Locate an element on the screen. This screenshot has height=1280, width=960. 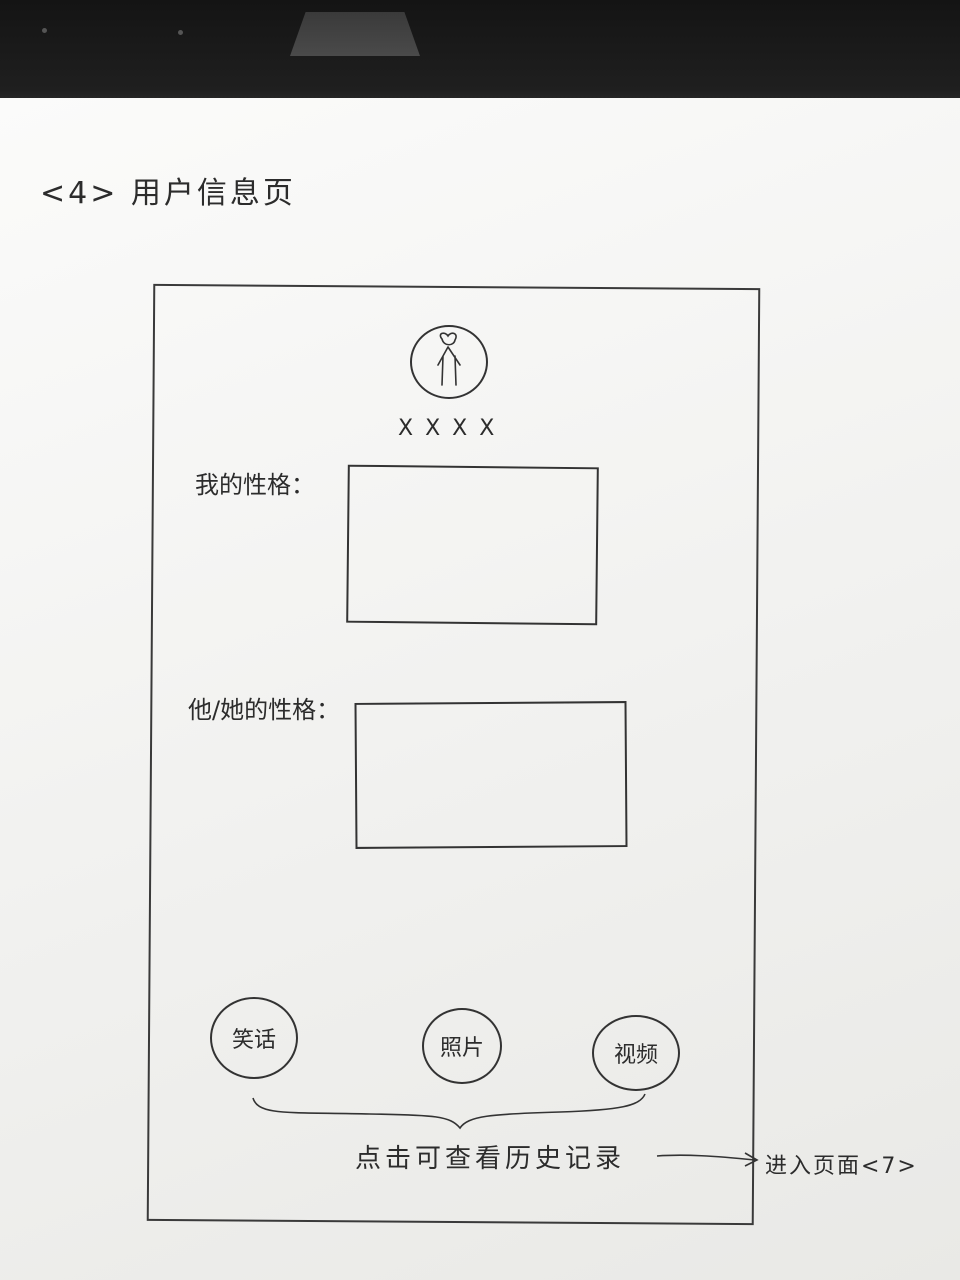
photos-button-label: 照片 is located at coordinates (461, 1048).